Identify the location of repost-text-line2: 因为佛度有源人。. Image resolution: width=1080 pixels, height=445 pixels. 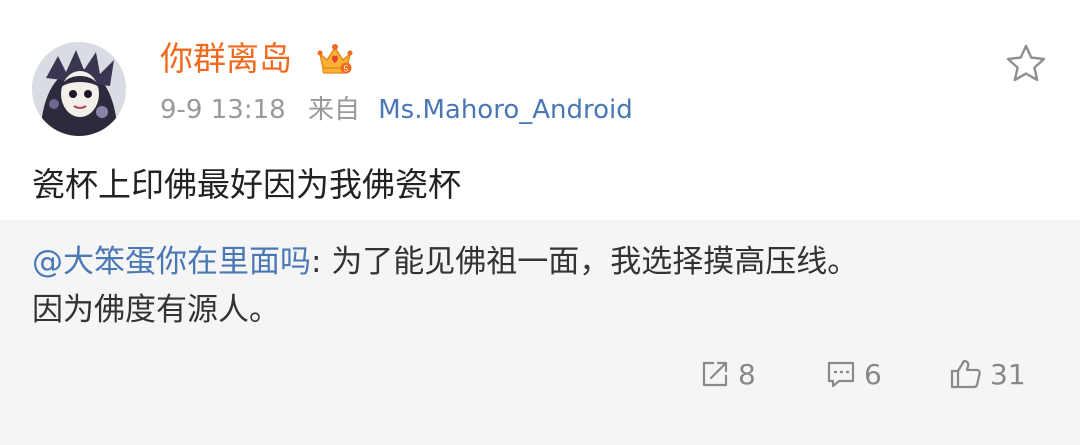
(156, 310).